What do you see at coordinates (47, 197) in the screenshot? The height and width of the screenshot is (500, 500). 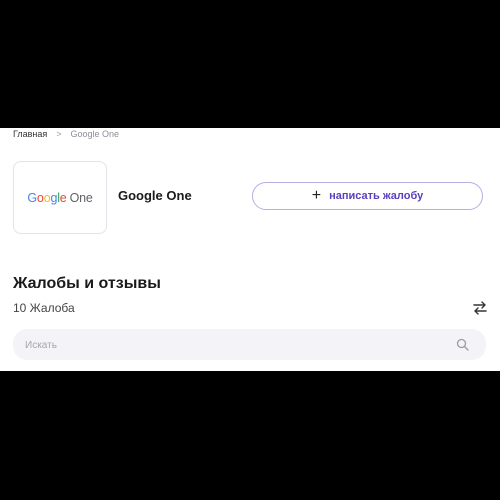 I see `google-logo-wordmark: Google` at bounding box center [47, 197].